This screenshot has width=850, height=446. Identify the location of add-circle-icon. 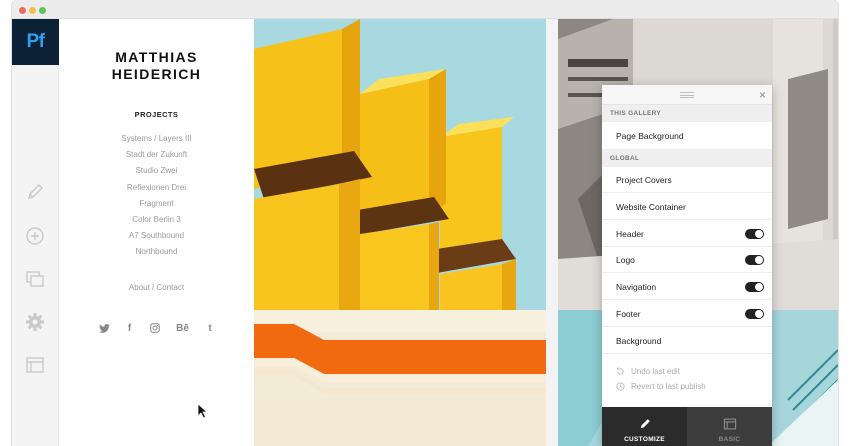
(35, 236).